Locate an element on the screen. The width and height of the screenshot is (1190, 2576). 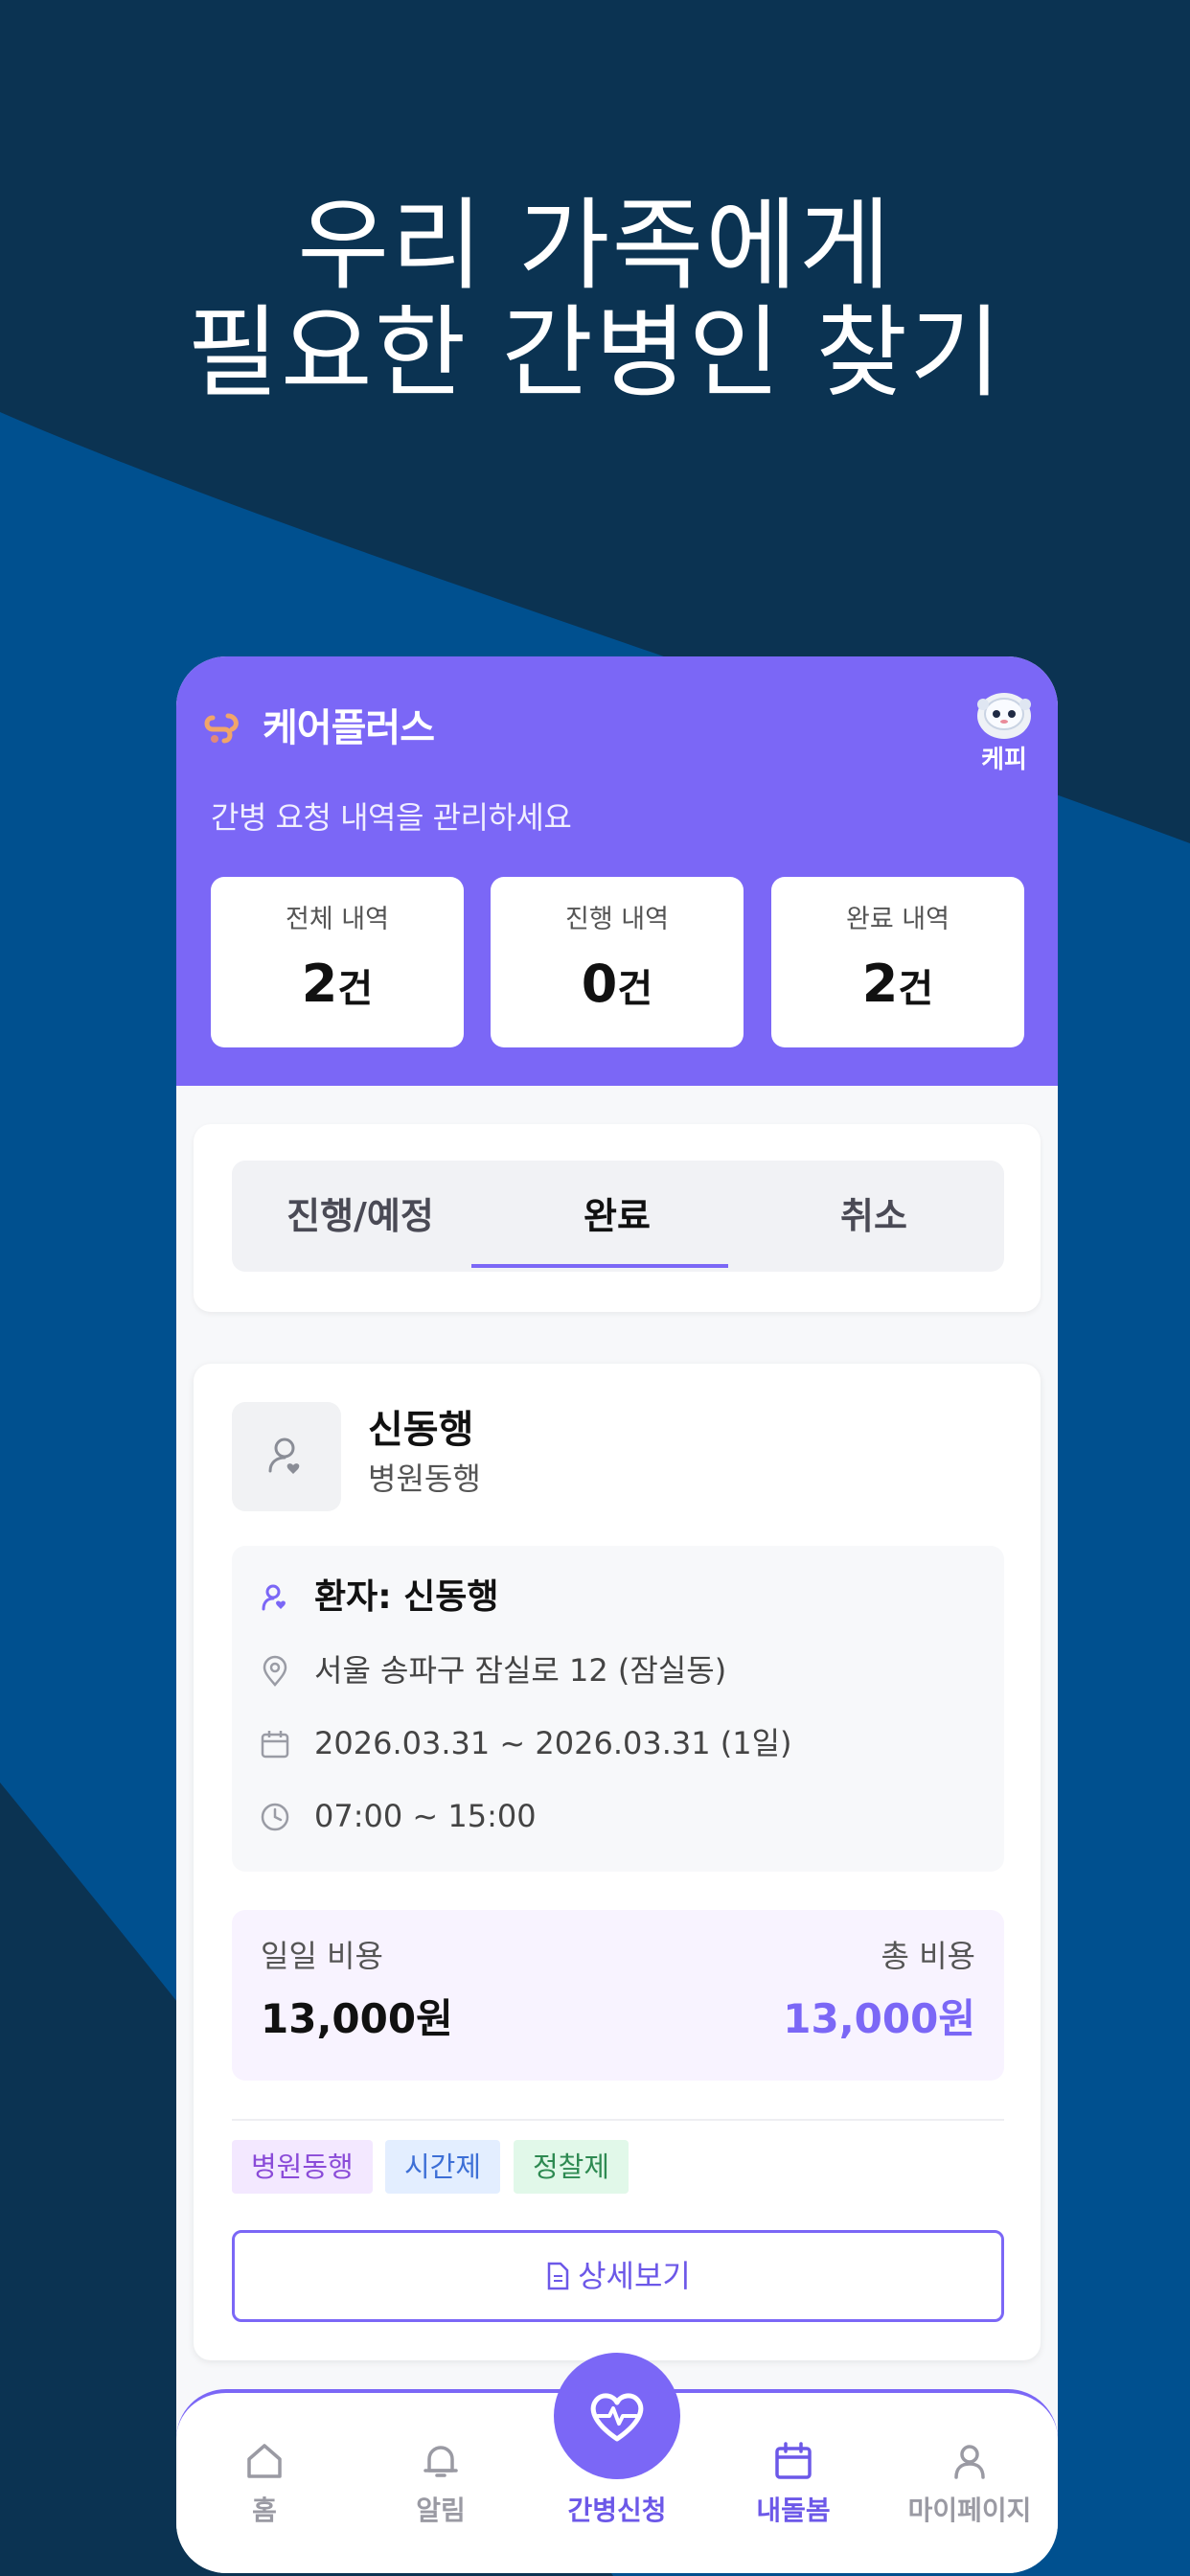
user-heart-icon is located at coordinates (284, 1456).